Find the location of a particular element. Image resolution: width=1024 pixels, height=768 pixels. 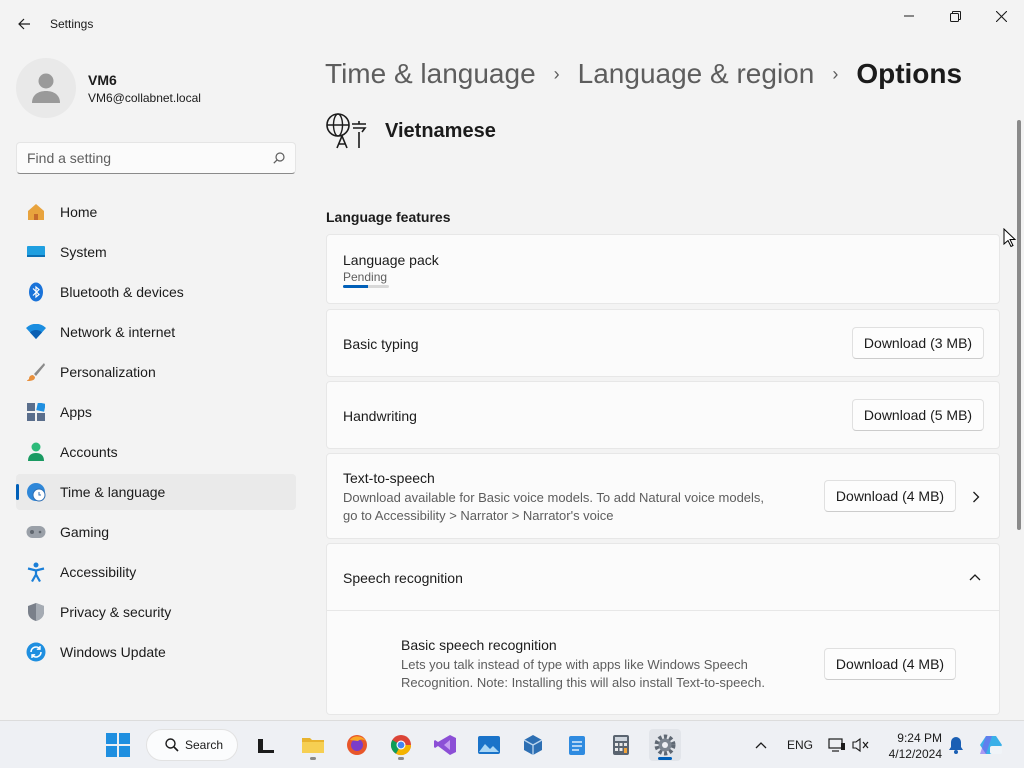

sidebar-item-label: Accessibility is located at coordinates (98, 572).